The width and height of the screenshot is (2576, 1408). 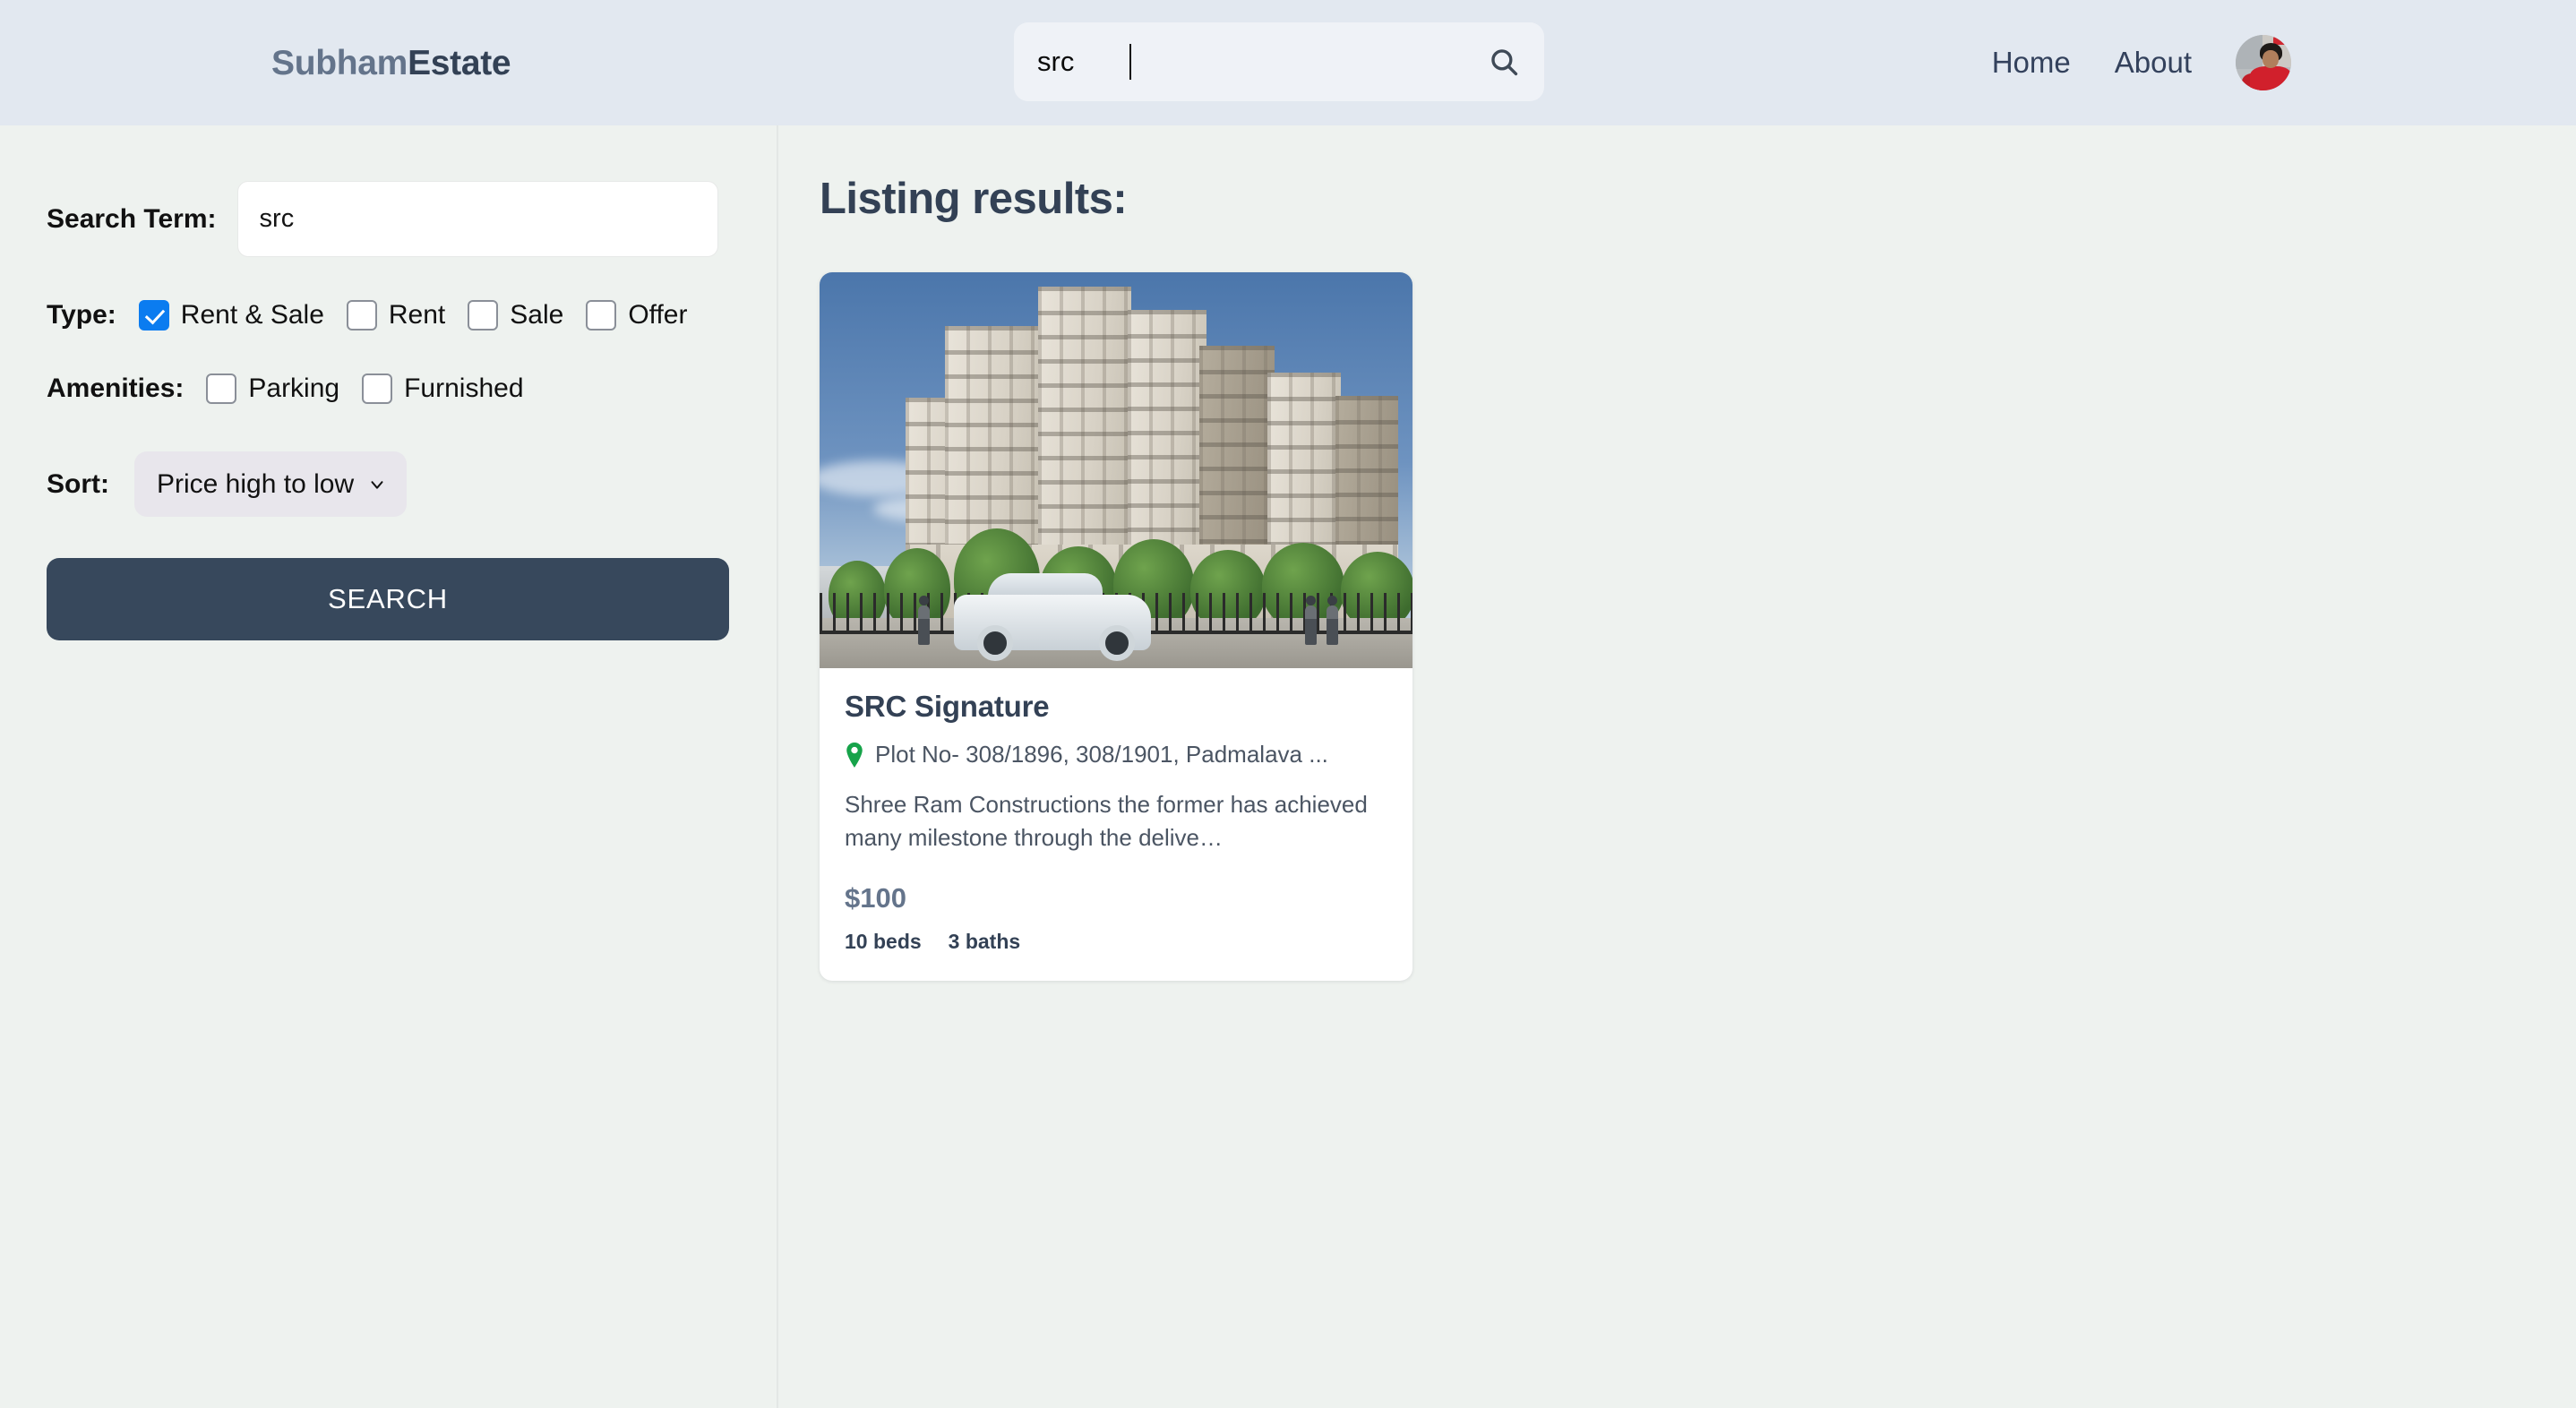 I want to click on listing-meta: 10 beds 3 baths, so click(x=1116, y=942).